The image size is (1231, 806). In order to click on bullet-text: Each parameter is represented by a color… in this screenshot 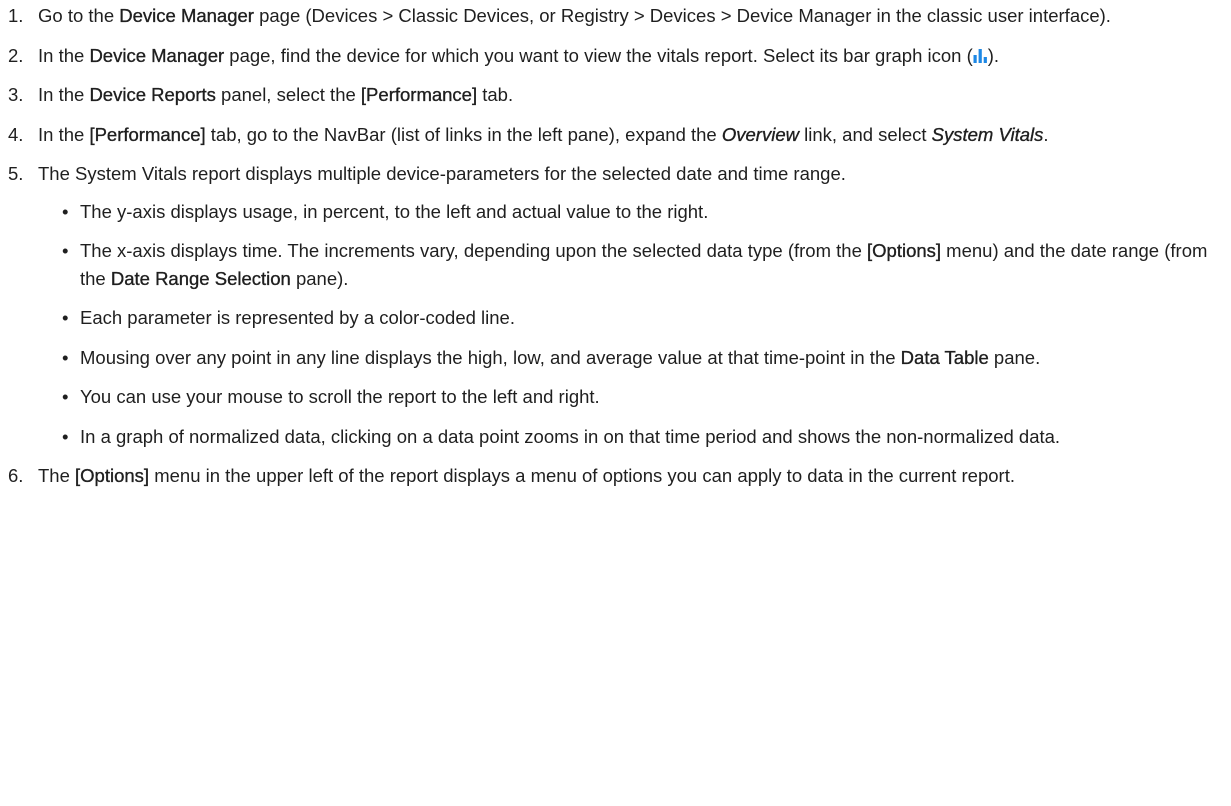, I will do `click(655, 318)`.